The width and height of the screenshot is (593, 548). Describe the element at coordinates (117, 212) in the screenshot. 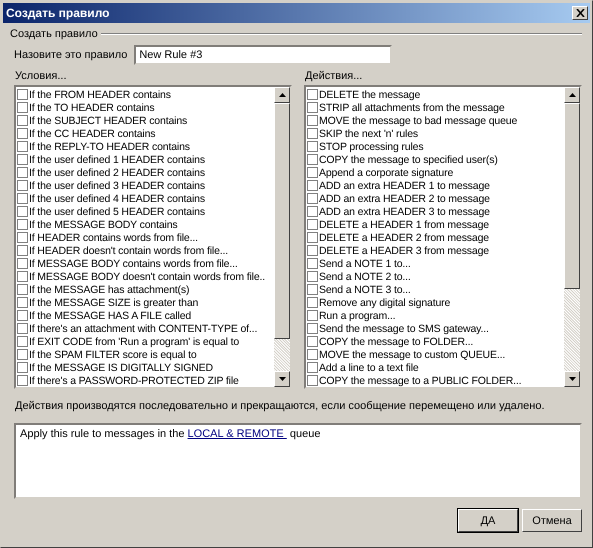

I see `checklist-item: If the user defined 5 HEADER contains` at that location.